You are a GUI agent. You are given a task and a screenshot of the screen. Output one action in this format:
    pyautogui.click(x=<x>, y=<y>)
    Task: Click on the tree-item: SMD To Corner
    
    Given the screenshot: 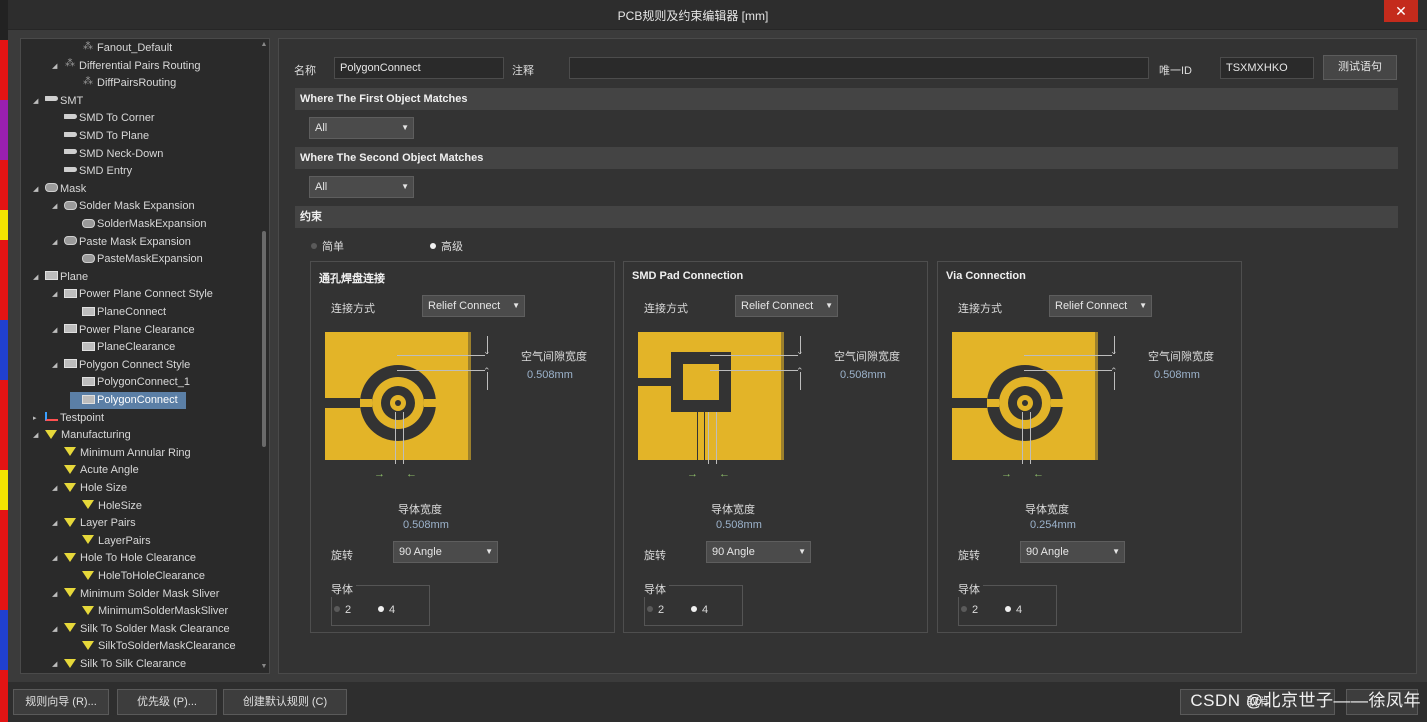 What is the action you would take?
    pyautogui.click(x=103, y=118)
    